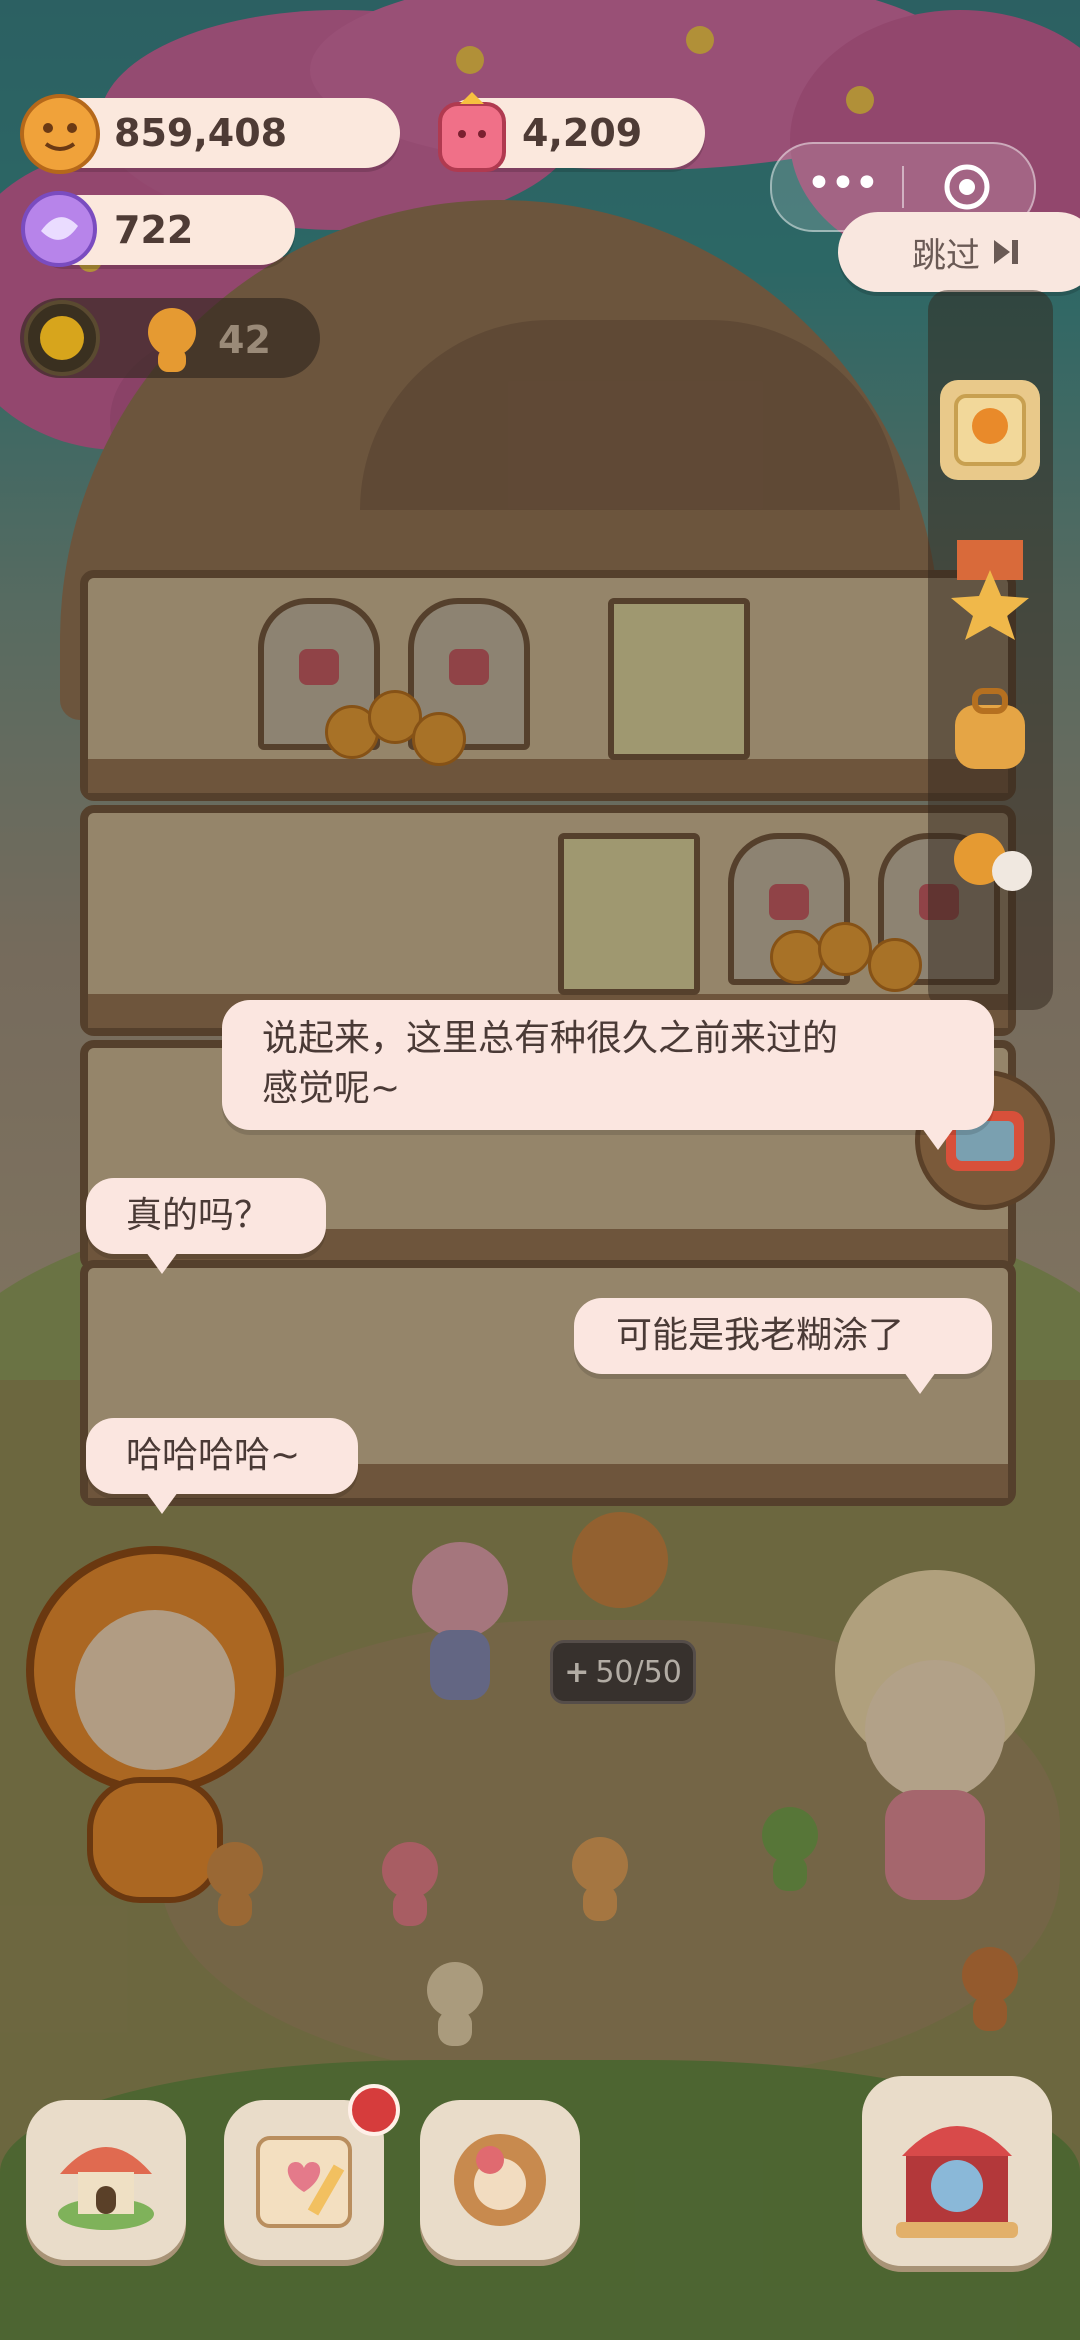  I want to click on dialogue-bubble-left: 真的吗？, so click(206, 1226).